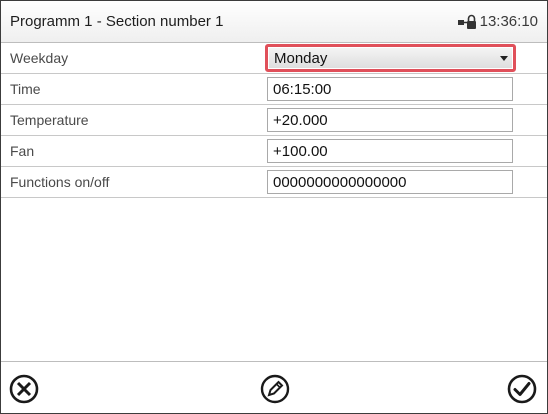 The height and width of the screenshot is (414, 548). Describe the element at coordinates (24, 389) in the screenshot. I see `cancel-icon` at that location.